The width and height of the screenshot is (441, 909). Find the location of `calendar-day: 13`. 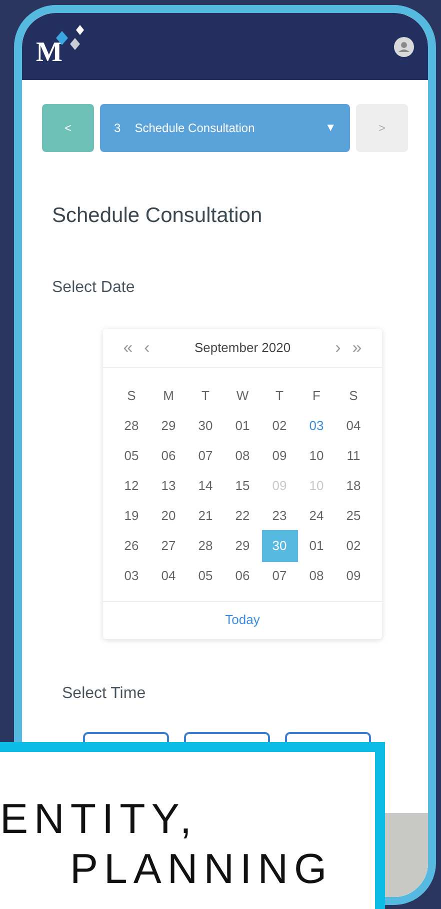

calendar-day: 13 is located at coordinates (168, 486).